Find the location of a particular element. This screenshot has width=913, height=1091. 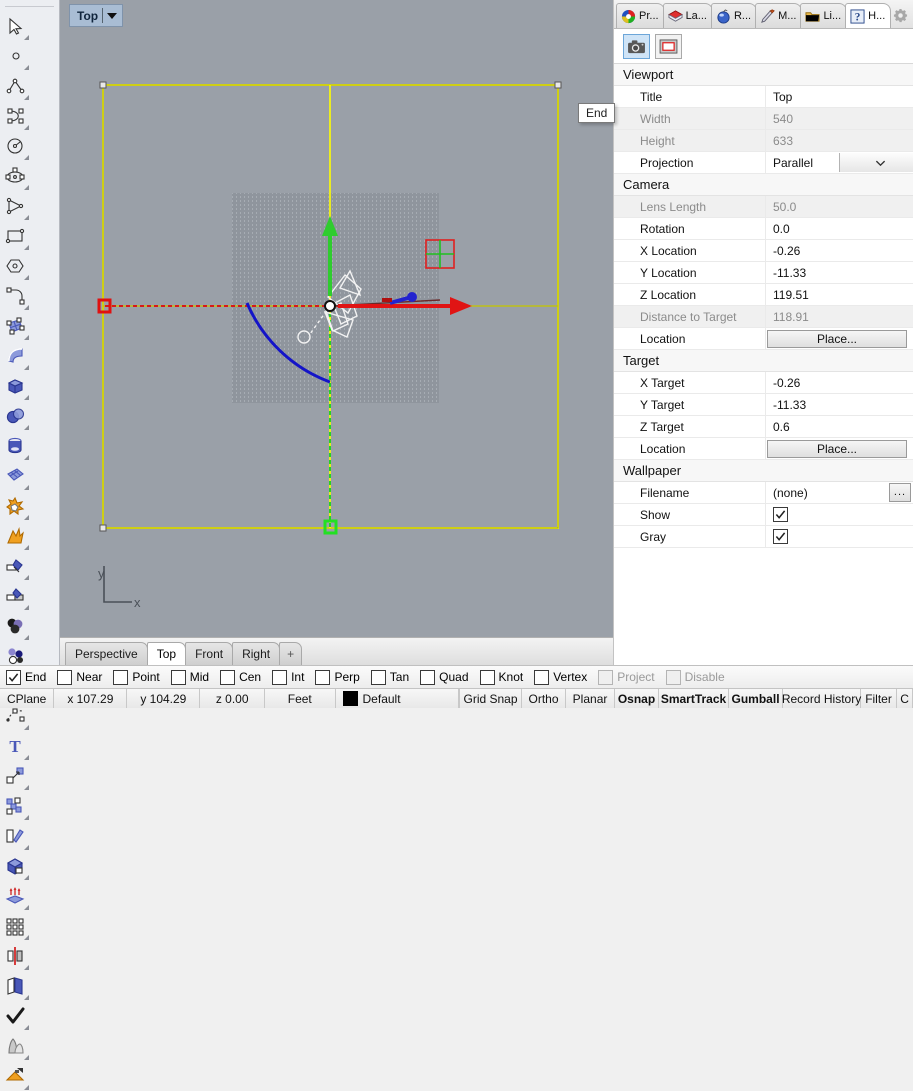

property-value: Parallel is located at coordinates (839, 162).